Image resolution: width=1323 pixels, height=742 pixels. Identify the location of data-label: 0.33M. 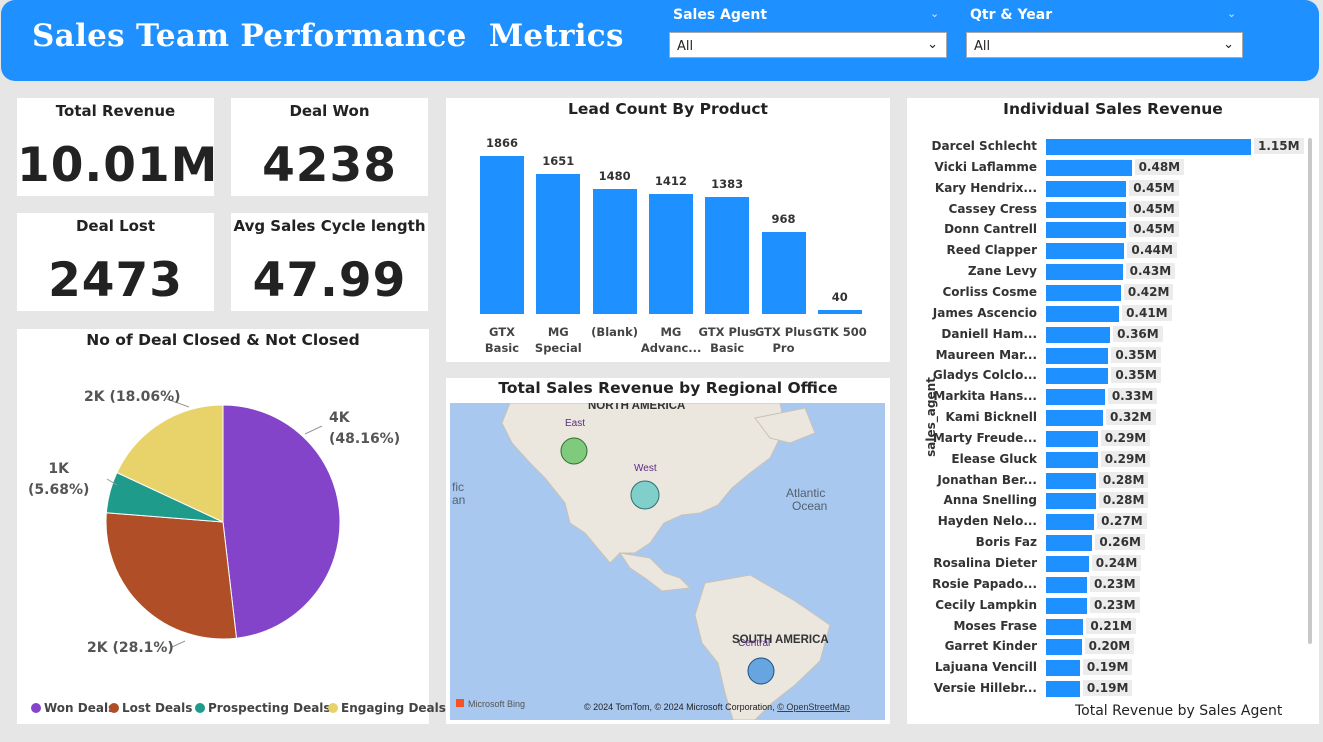
(1132, 396).